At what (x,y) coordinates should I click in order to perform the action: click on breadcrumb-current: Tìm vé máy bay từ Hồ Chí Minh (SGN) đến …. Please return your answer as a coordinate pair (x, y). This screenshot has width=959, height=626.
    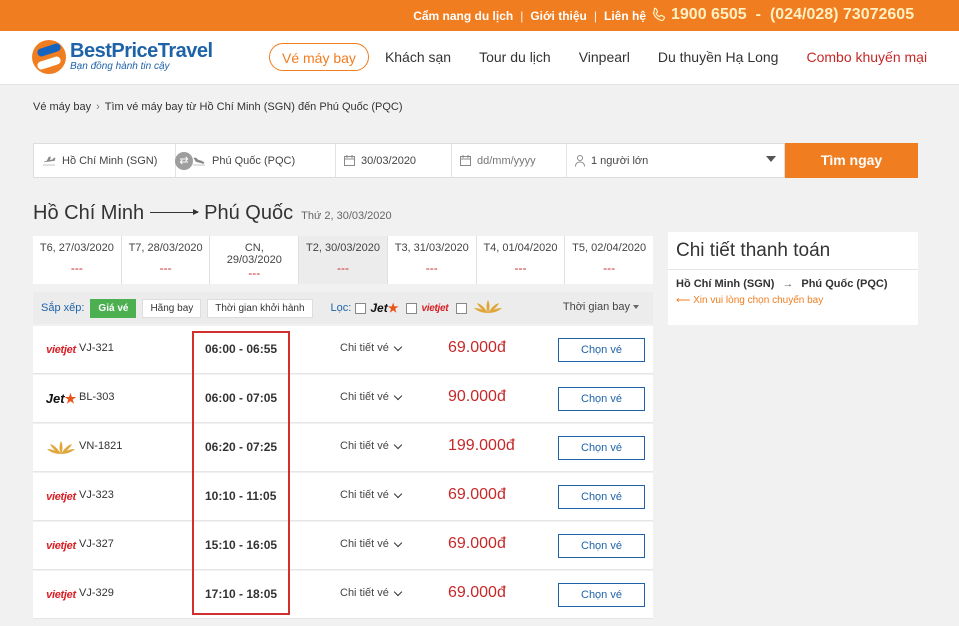
    Looking at the image, I should click on (253, 107).